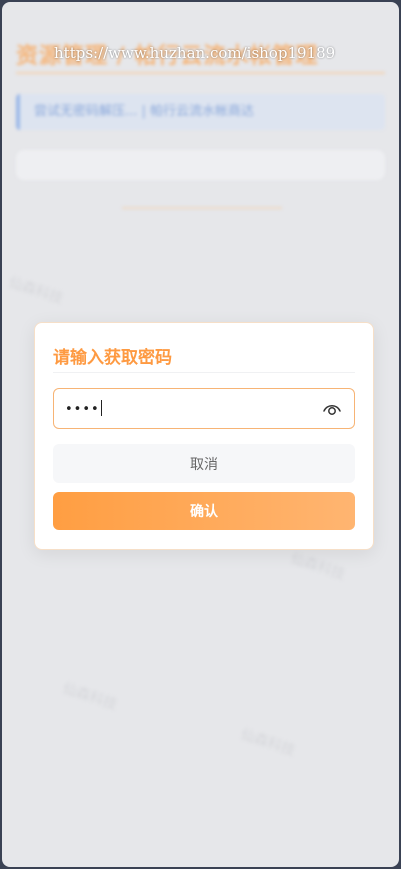  What do you see at coordinates (195, 53) in the screenshot?
I see `url-watermark: https://www.huzhan.com/ishop19189` at bounding box center [195, 53].